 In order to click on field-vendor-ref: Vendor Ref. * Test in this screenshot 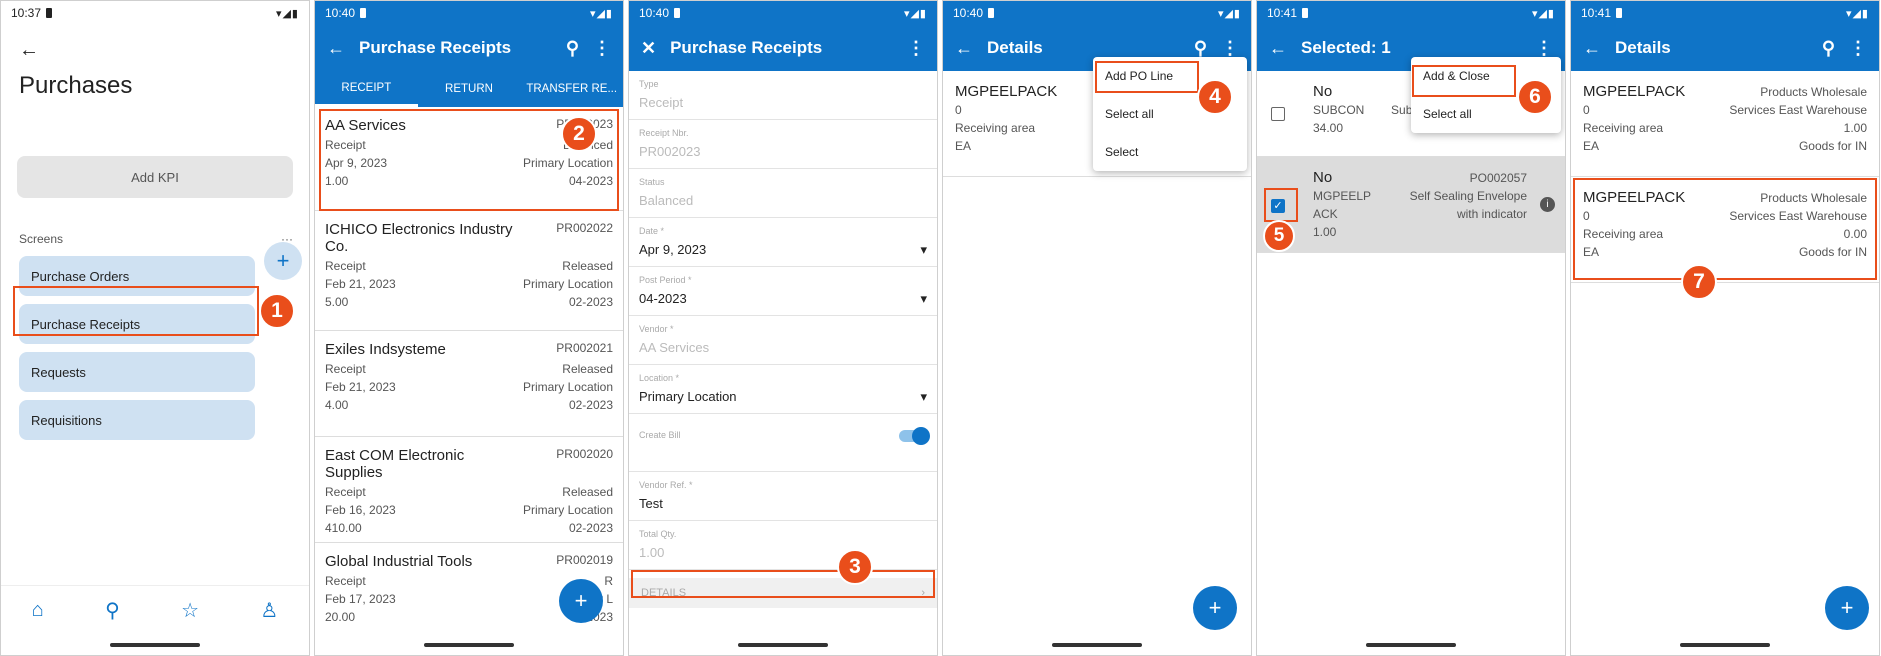, I will do `click(783, 496)`.